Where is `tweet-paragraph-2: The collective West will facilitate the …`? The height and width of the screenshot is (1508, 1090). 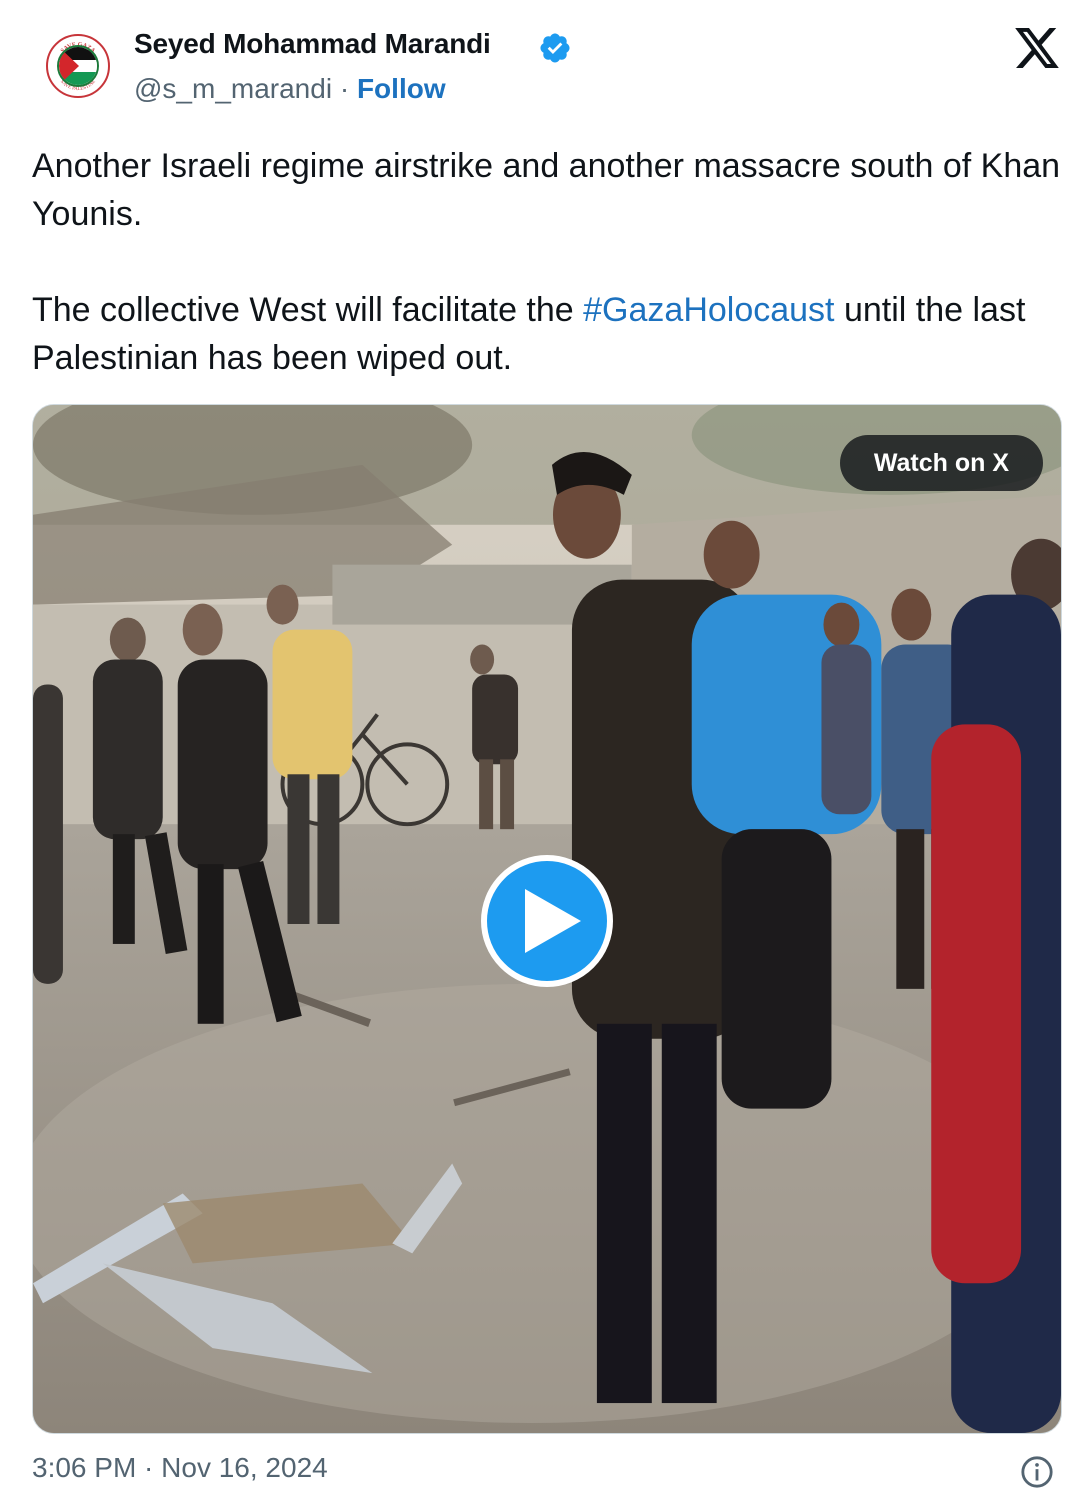
tweet-paragraph-2: The collective West will facilitate the … is located at coordinates (547, 334).